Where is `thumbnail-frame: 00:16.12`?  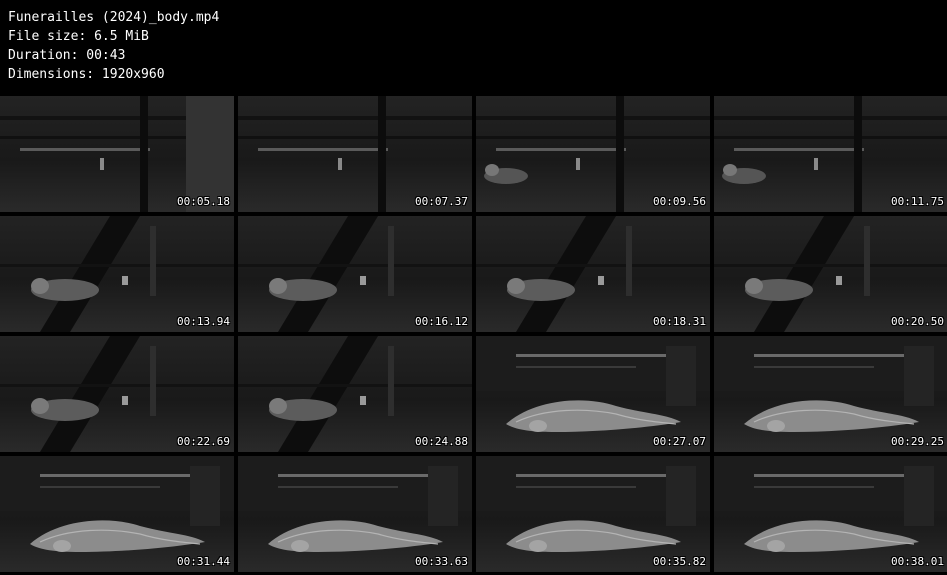
thumbnail-frame: 00:16.12 is located at coordinates (355, 274).